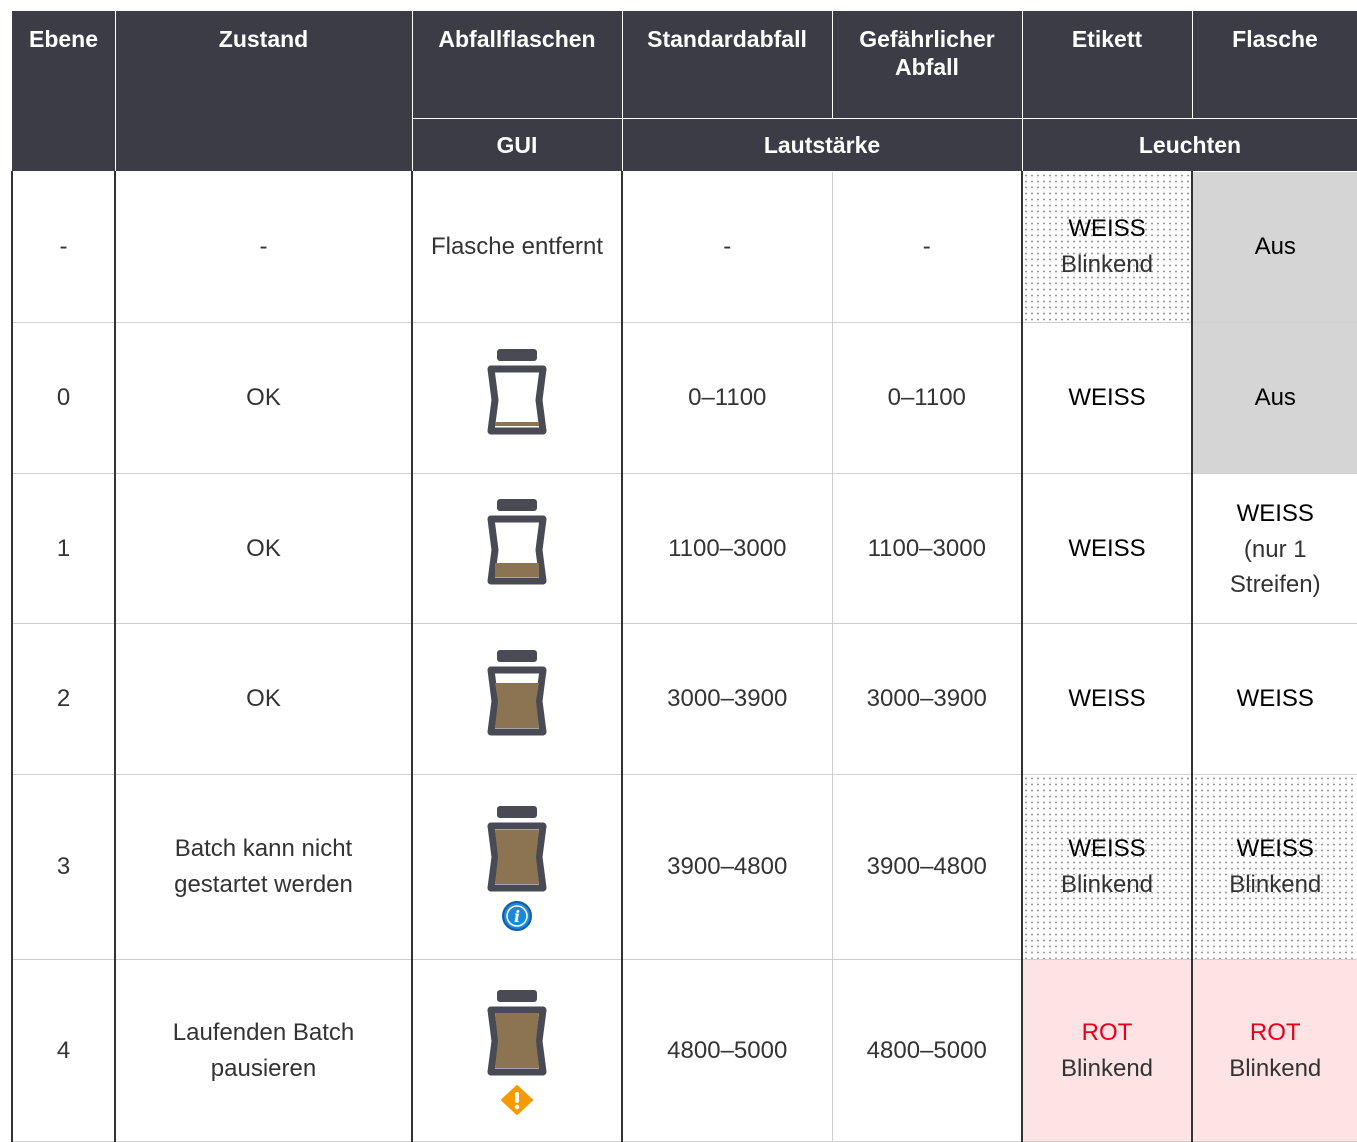 The width and height of the screenshot is (1357, 1142). What do you see at coordinates (727, 867) in the screenshot?
I see `standard-volume-cell: 3900–4800` at bounding box center [727, 867].